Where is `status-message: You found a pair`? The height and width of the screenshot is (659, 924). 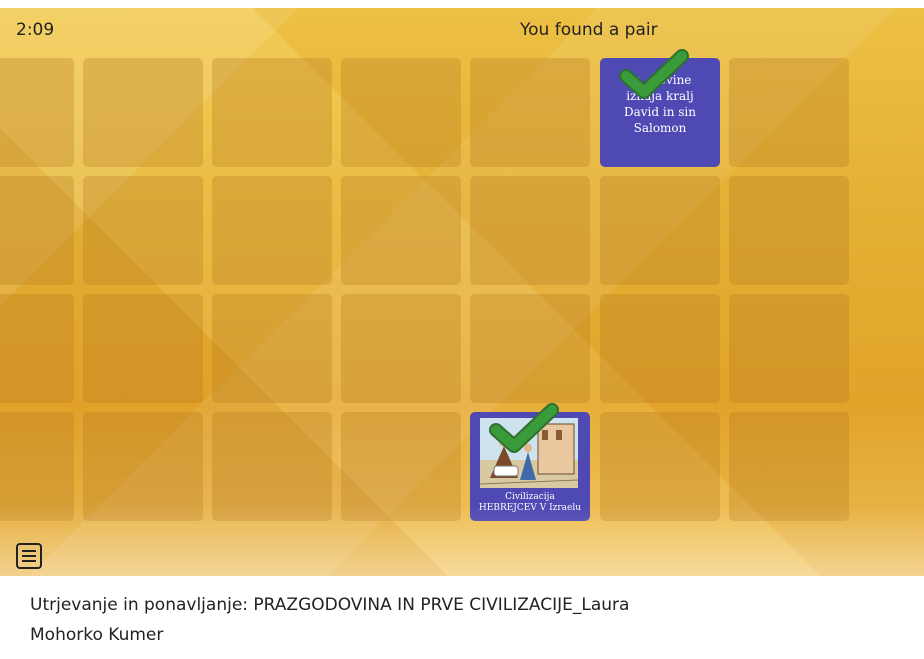 status-message: You found a pair is located at coordinates (589, 30).